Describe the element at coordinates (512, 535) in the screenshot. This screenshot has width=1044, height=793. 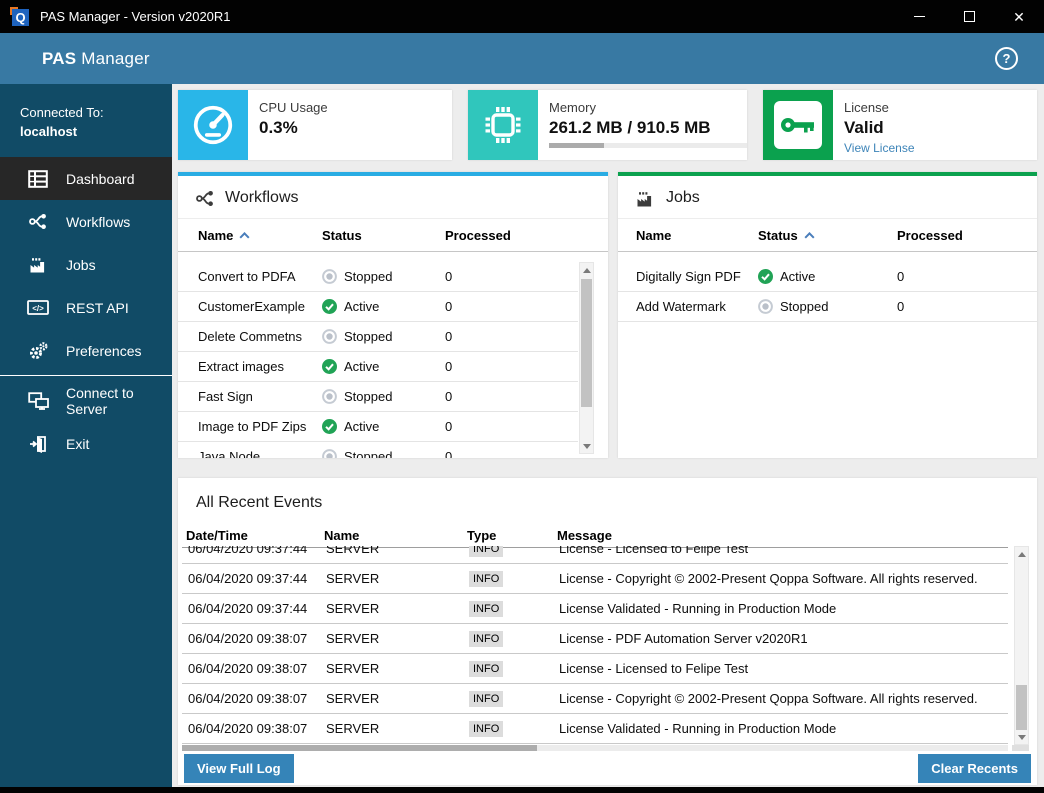
I see `column-header-type: Type` at that location.